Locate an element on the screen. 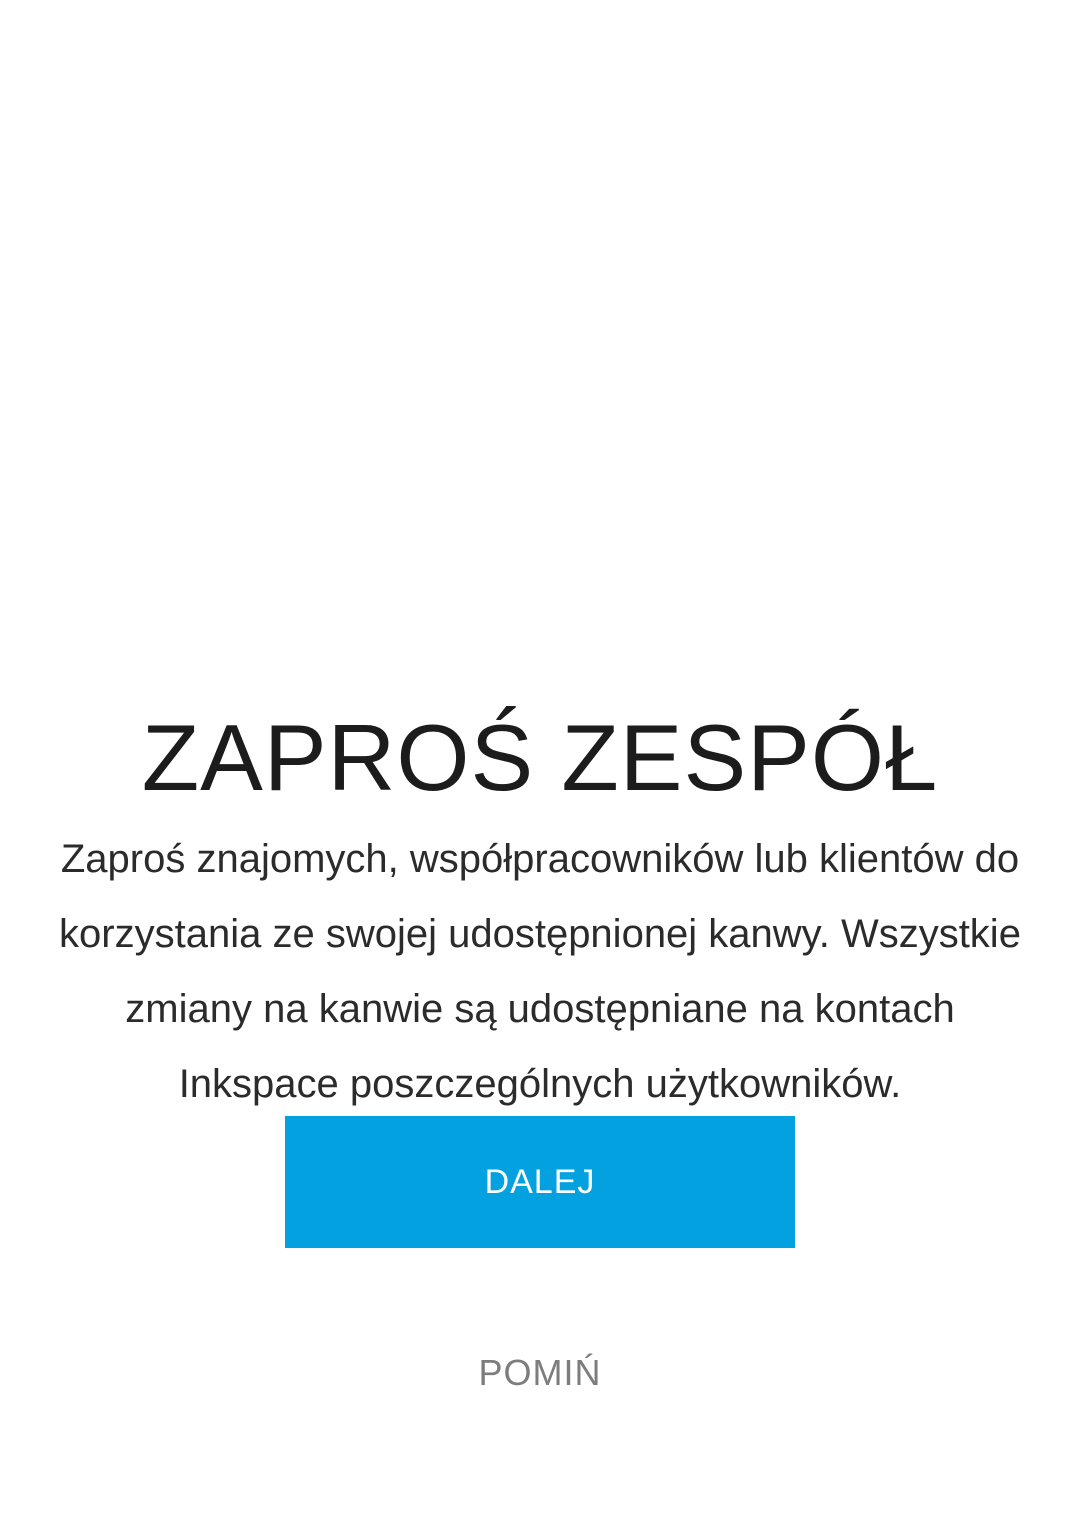 The width and height of the screenshot is (1080, 1533). skip-button-label: POMIŃ is located at coordinates (540, 1372).